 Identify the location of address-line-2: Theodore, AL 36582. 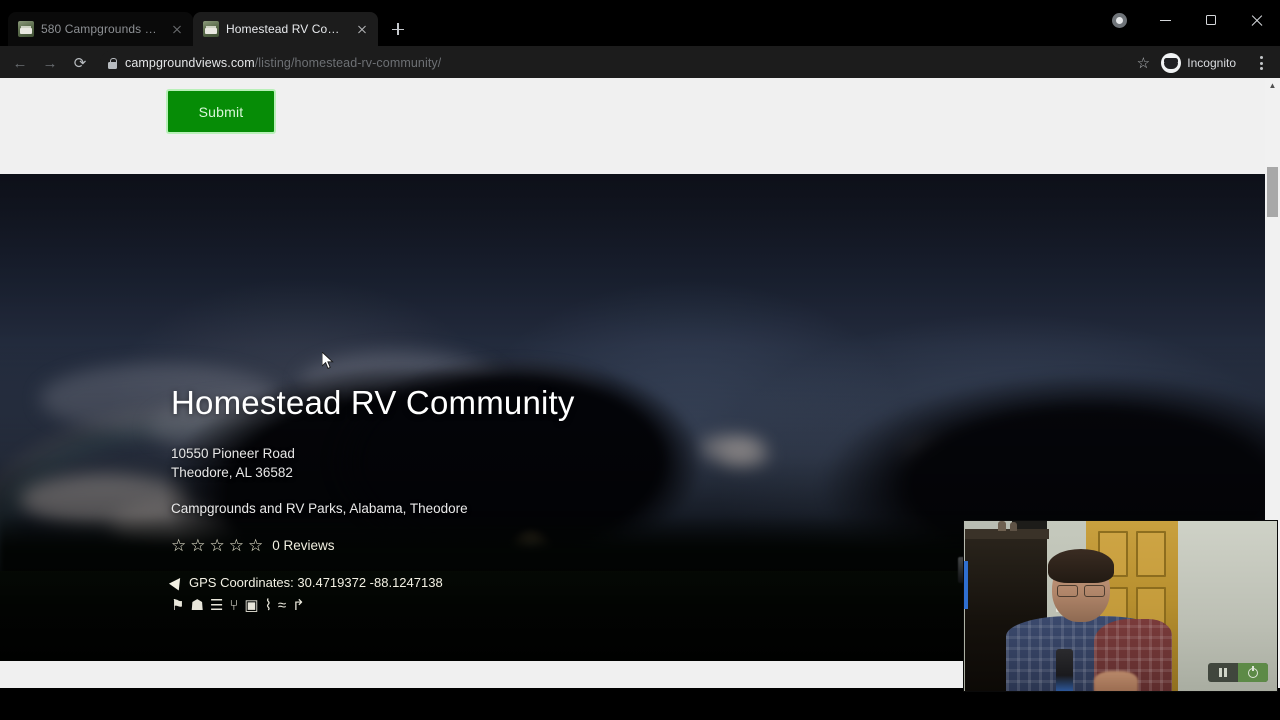
(232, 472).